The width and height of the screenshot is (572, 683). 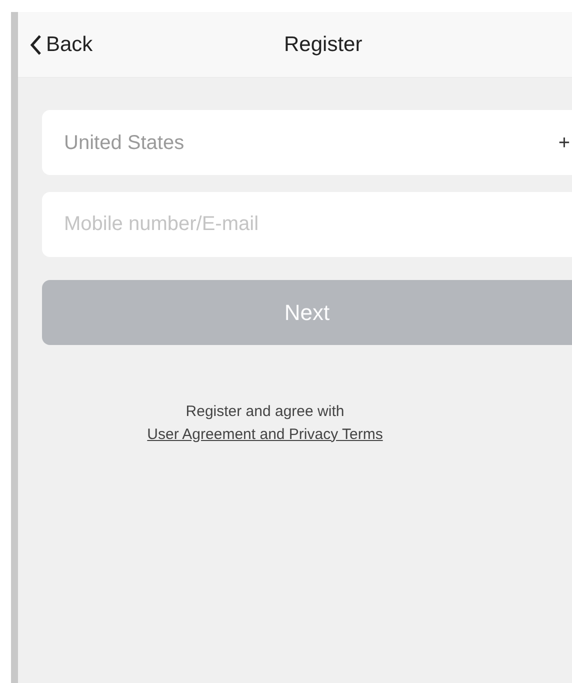 What do you see at coordinates (36, 45) in the screenshot?
I see `chevron-left-icon` at bounding box center [36, 45].